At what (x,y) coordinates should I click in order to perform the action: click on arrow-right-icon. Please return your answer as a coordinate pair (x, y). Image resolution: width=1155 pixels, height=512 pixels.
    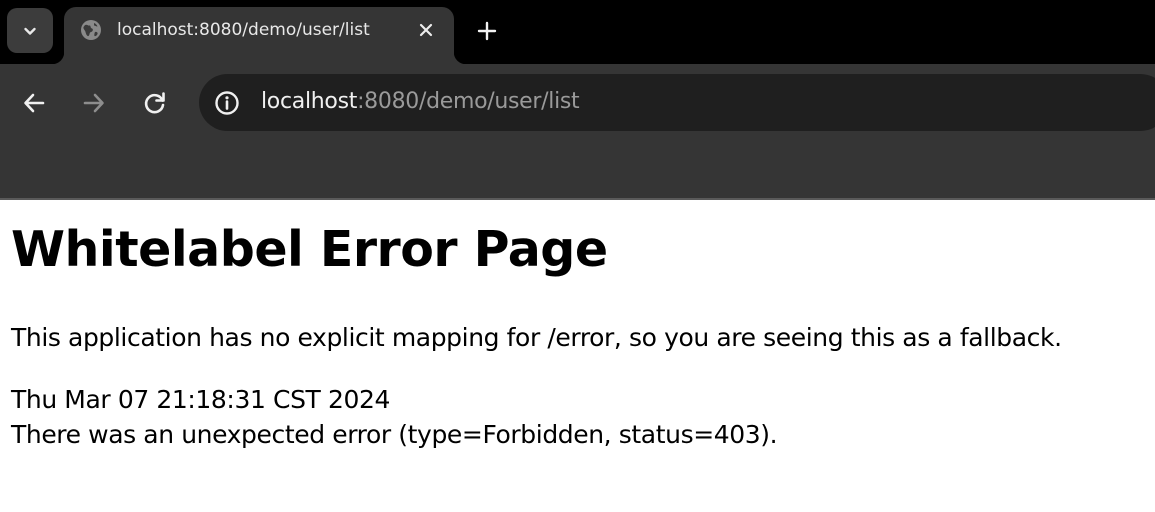
    Looking at the image, I should click on (93, 103).